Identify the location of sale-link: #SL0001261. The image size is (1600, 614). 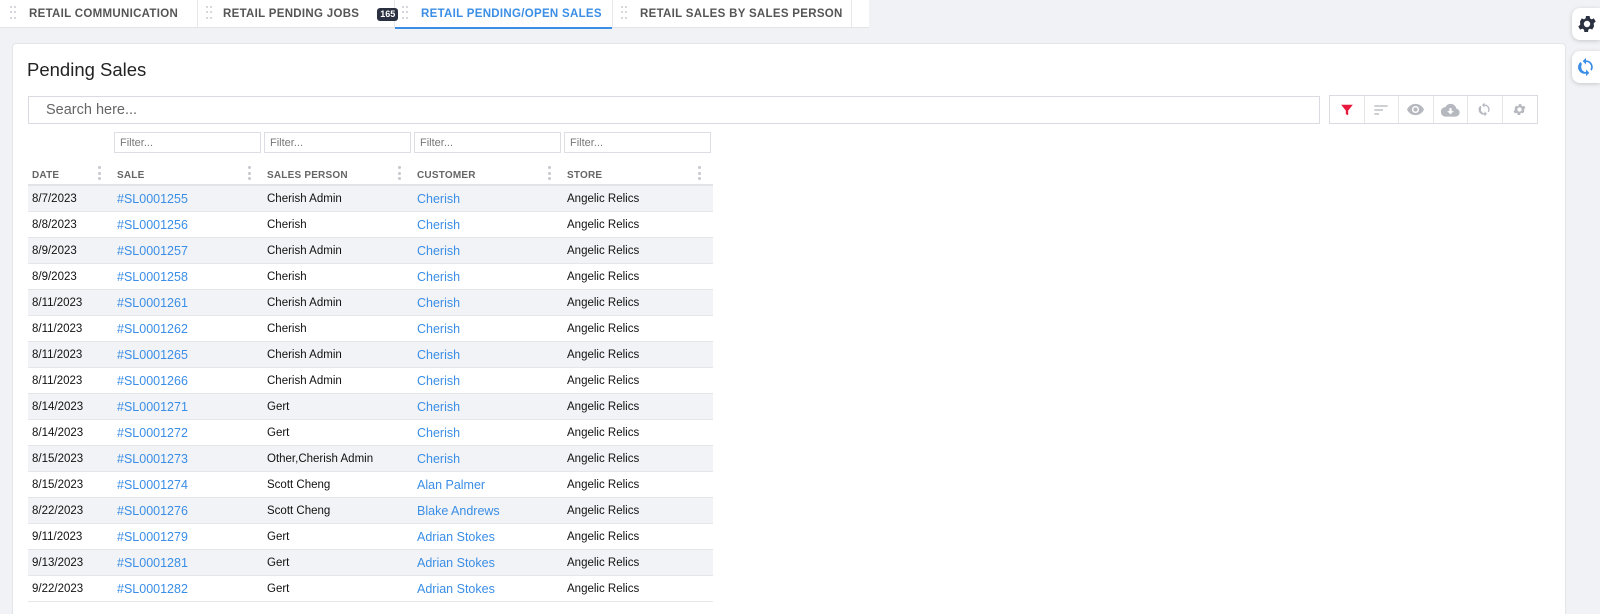
(152, 303).